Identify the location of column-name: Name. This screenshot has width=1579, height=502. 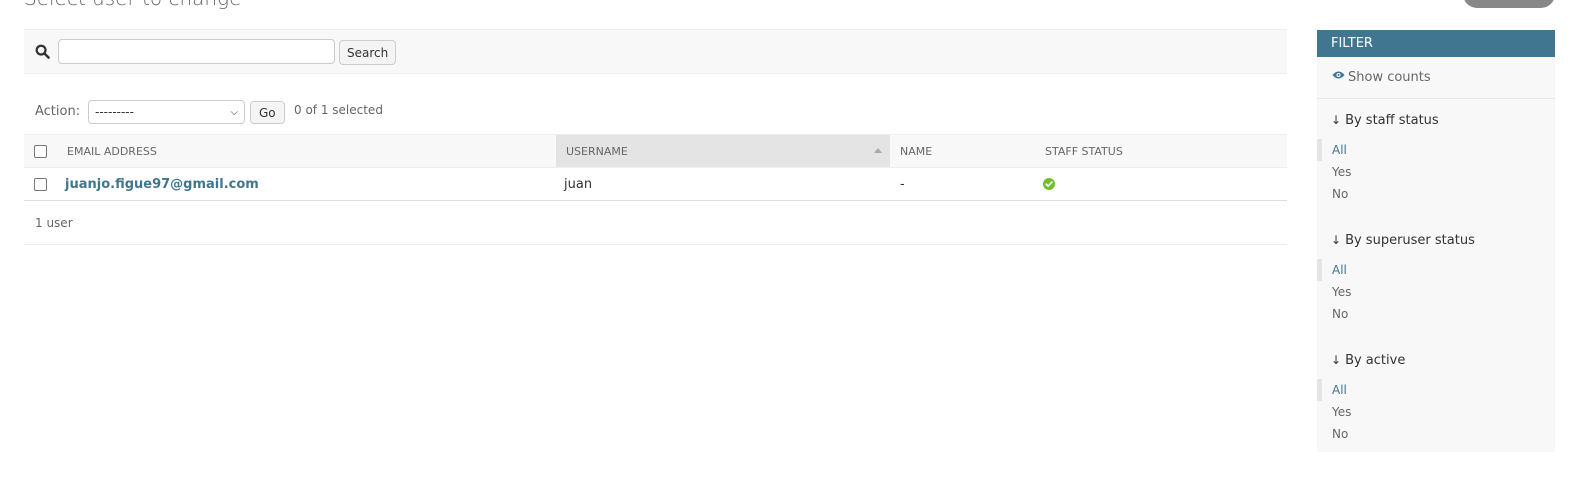
(965, 151).